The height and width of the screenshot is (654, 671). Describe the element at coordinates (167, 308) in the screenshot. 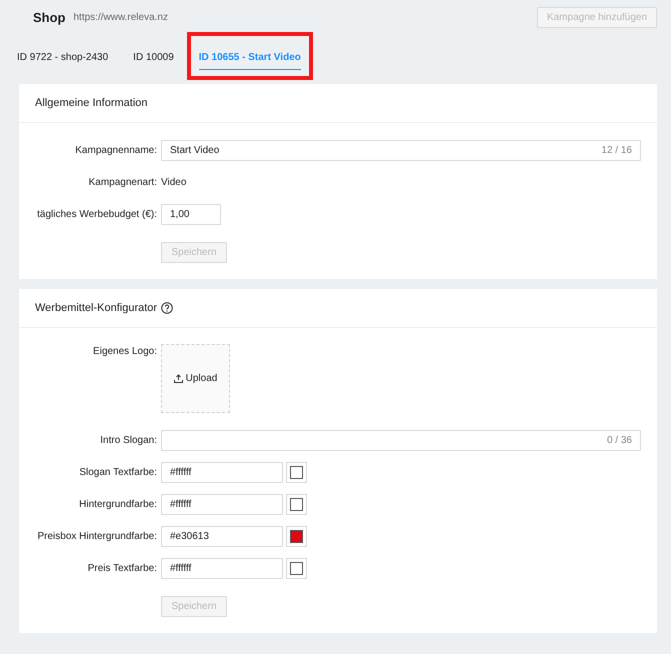

I see `help-icon` at that location.